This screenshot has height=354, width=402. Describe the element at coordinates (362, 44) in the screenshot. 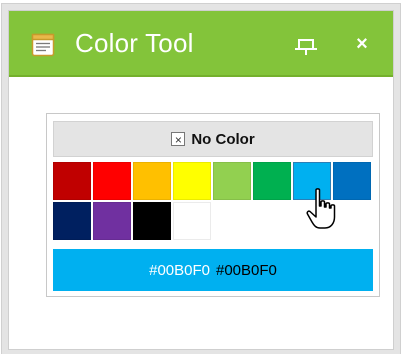

I see `close-icon: ×` at that location.